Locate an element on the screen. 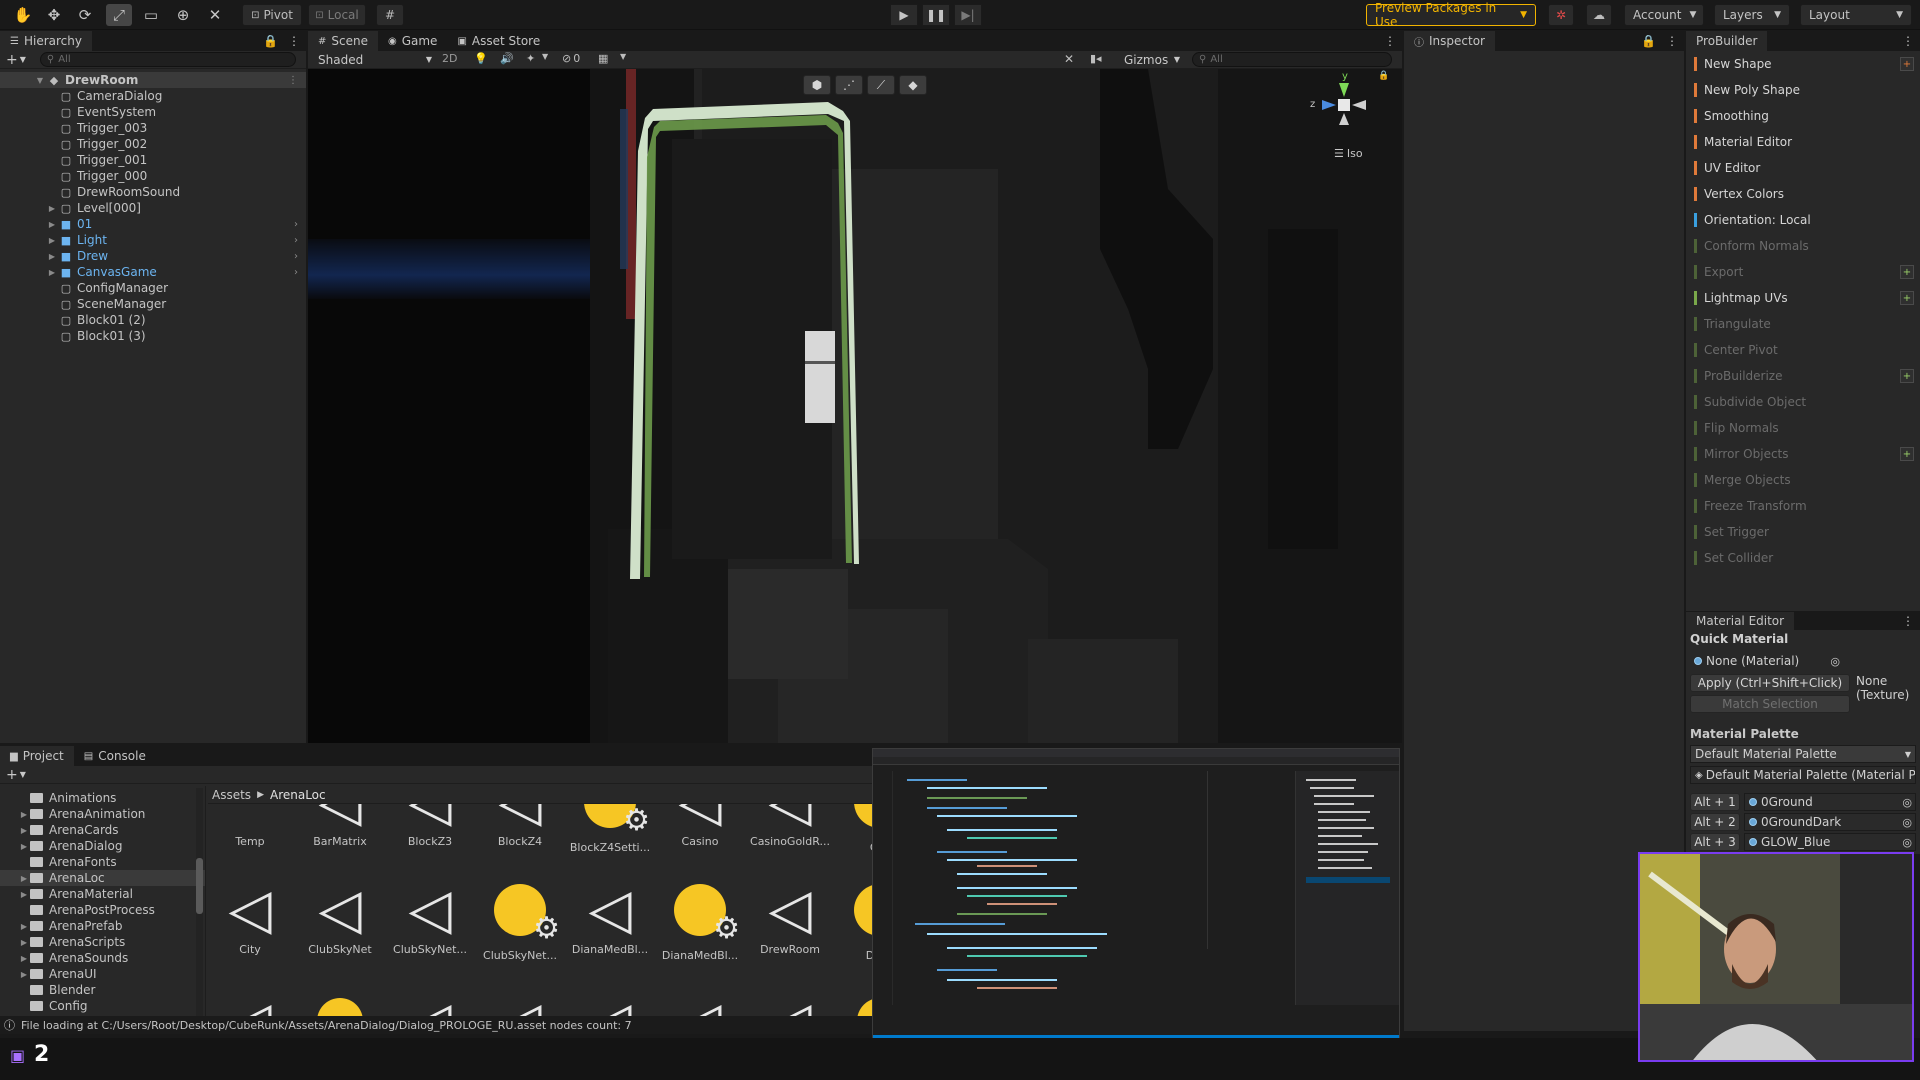  hierarchy-item: ▶ ■ CanvasGame › is located at coordinates (153, 272).